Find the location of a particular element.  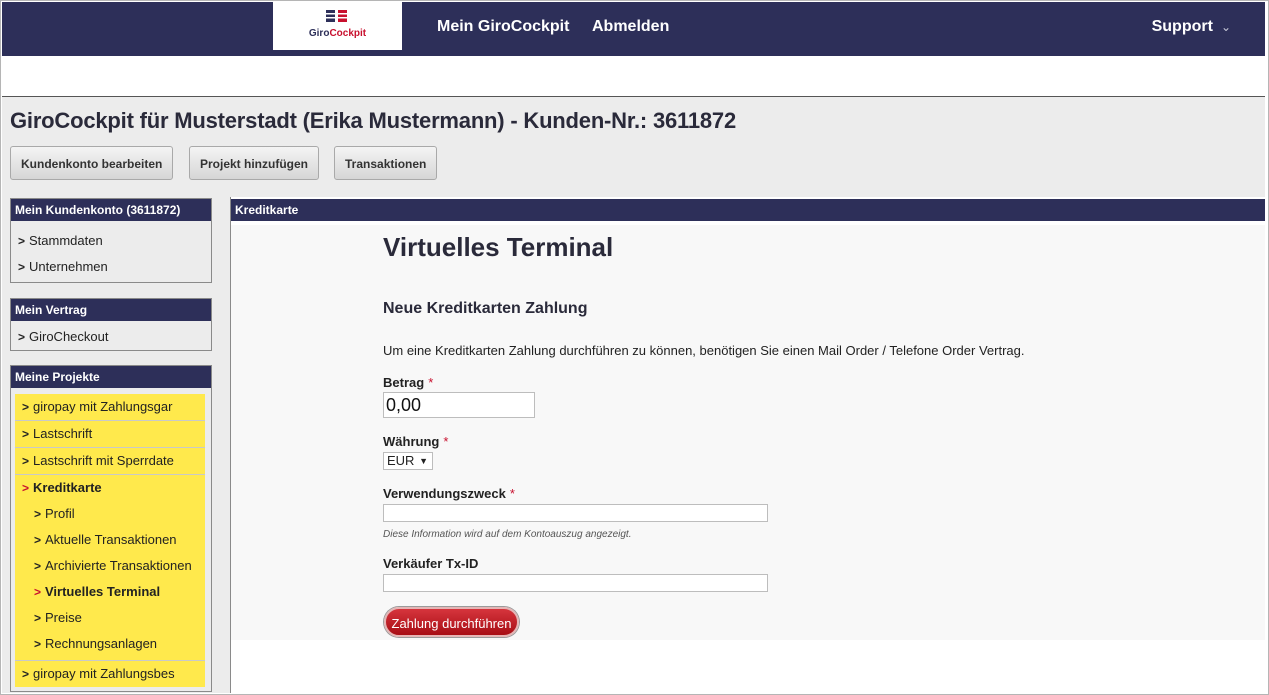

purpose-input is located at coordinates (575, 513).